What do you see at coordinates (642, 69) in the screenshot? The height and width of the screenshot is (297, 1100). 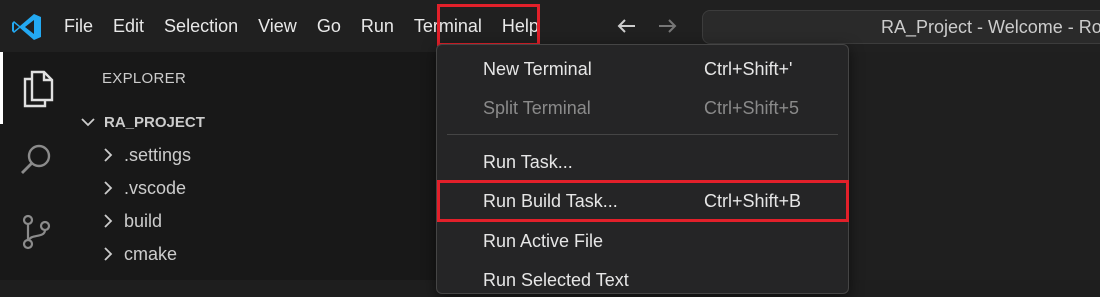 I see `menu-item-new-terminal: New Terminal Ctrl+Shift+'` at bounding box center [642, 69].